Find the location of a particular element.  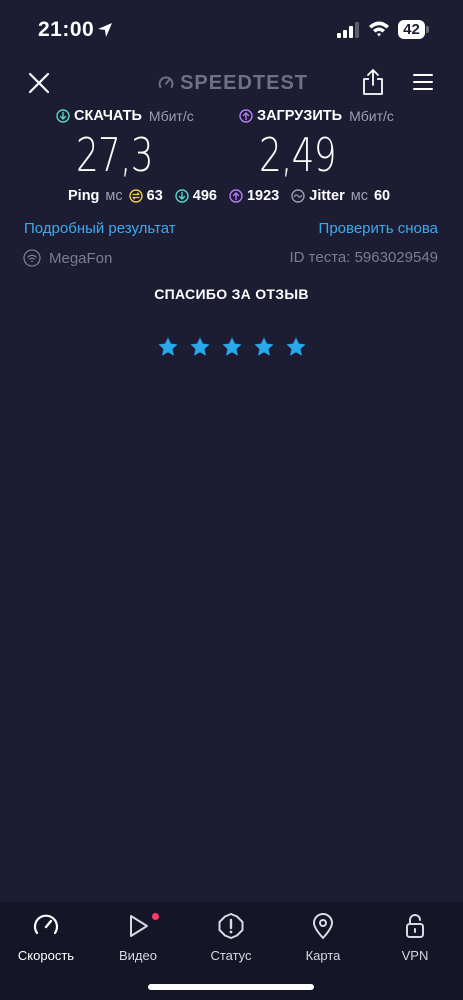

close-icon is located at coordinates (39, 83).